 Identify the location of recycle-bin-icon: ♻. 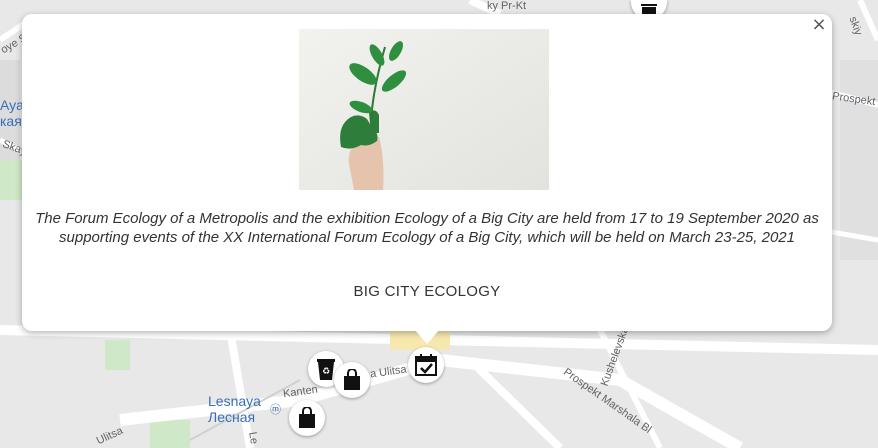
(326, 369).